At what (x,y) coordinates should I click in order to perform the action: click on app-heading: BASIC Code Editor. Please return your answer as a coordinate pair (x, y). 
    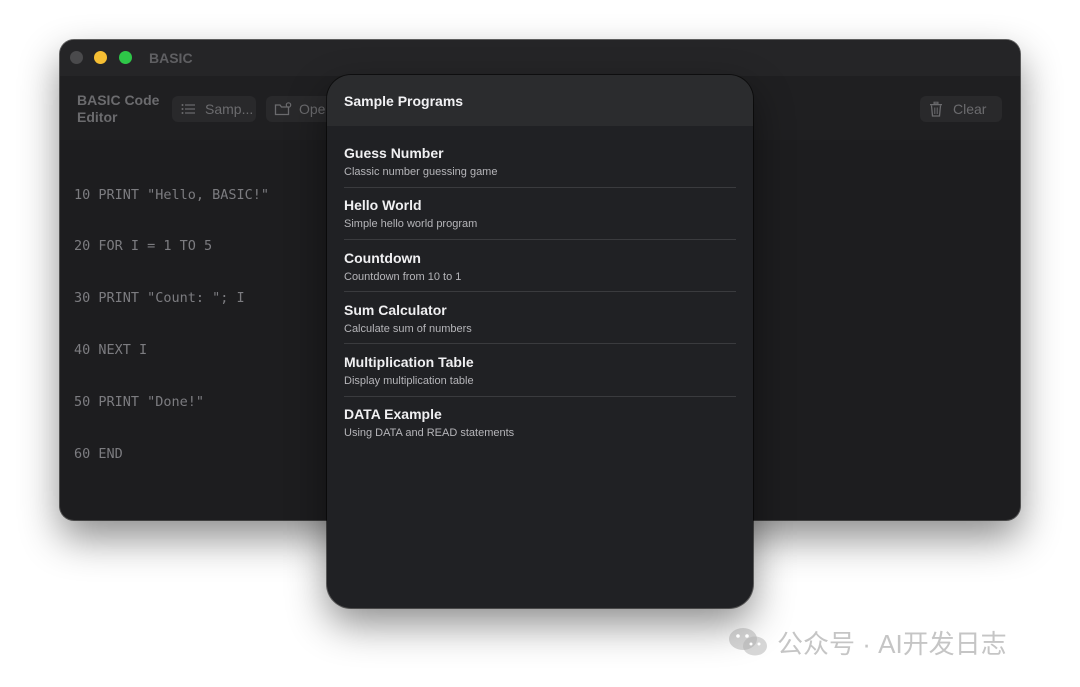
    Looking at the image, I should click on (118, 108).